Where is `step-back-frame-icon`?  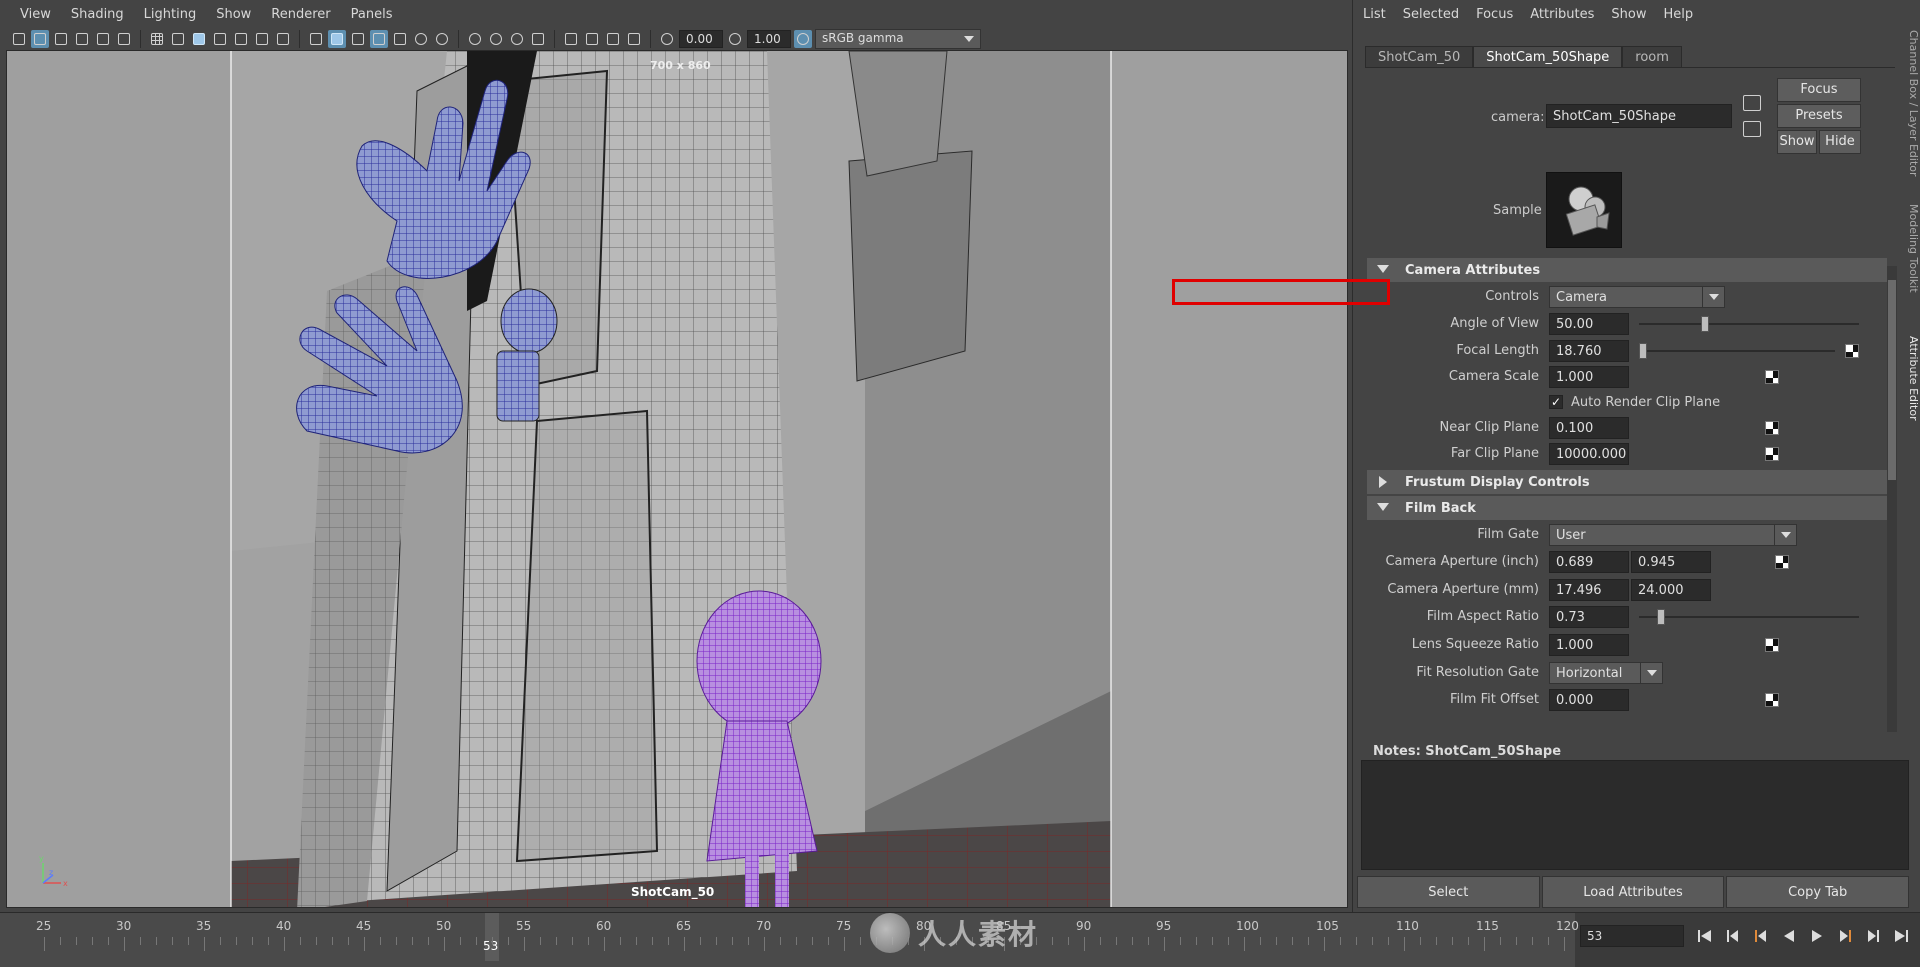
step-back-frame-icon is located at coordinates (1761, 936).